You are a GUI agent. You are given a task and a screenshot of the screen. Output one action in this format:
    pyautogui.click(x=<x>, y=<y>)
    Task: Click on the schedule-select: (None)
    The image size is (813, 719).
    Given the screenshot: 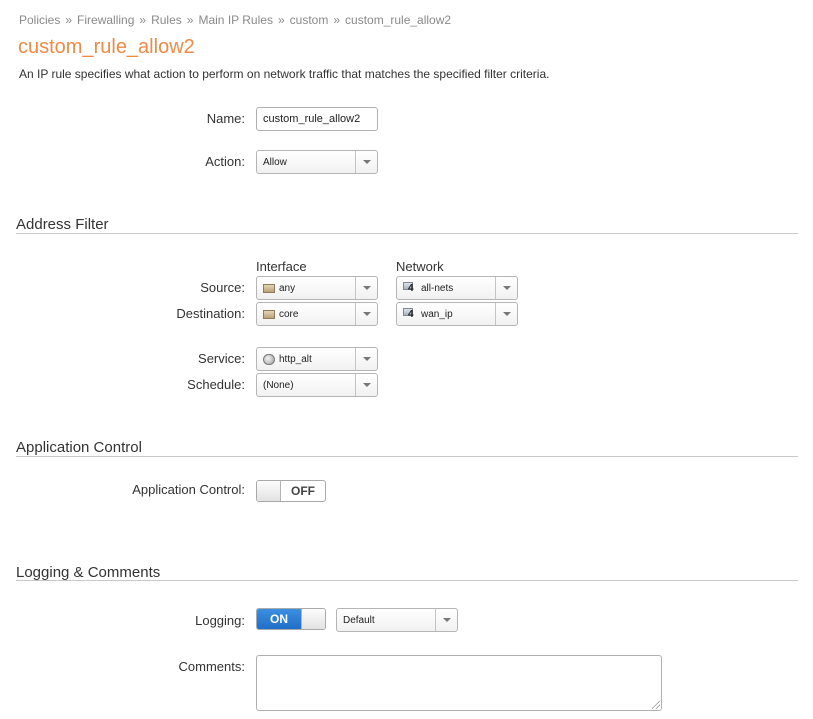 What is the action you would take?
    pyautogui.click(x=317, y=385)
    